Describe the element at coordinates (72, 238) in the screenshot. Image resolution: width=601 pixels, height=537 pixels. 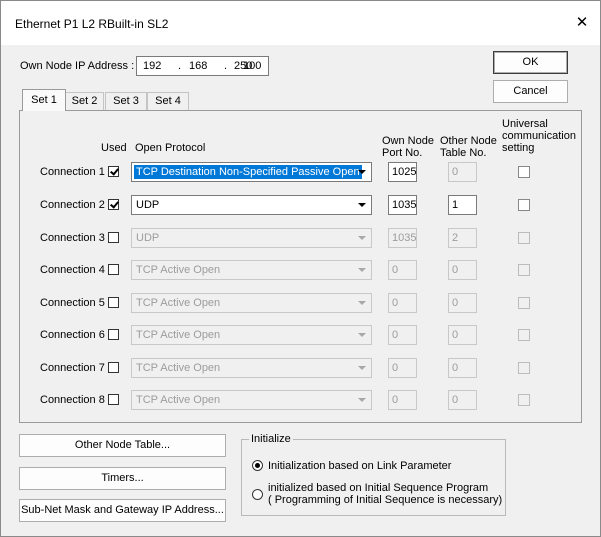
I see `connection-label: Connection 3` at that location.